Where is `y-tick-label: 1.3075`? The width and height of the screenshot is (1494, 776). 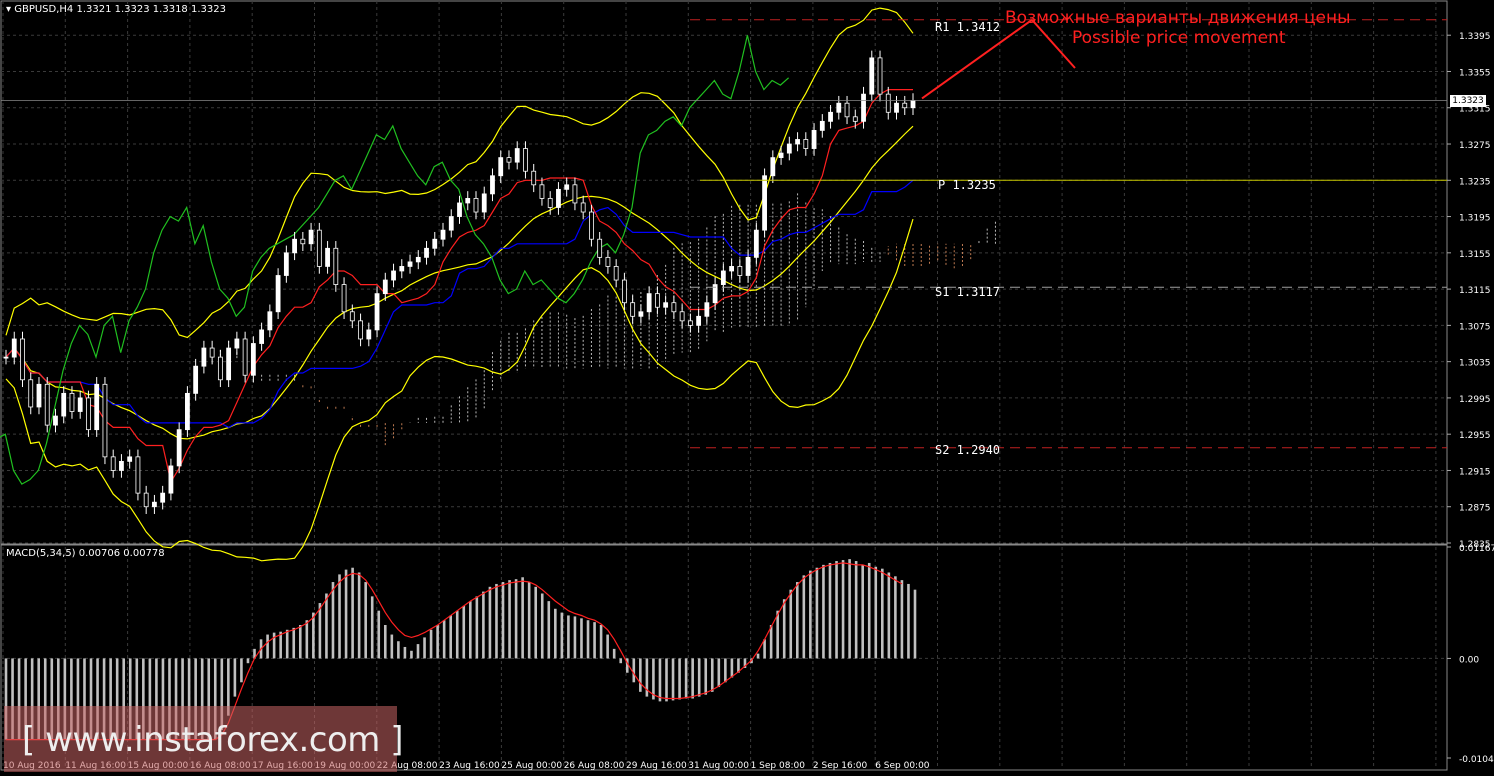
y-tick-label: 1.3075 is located at coordinates (1475, 327).